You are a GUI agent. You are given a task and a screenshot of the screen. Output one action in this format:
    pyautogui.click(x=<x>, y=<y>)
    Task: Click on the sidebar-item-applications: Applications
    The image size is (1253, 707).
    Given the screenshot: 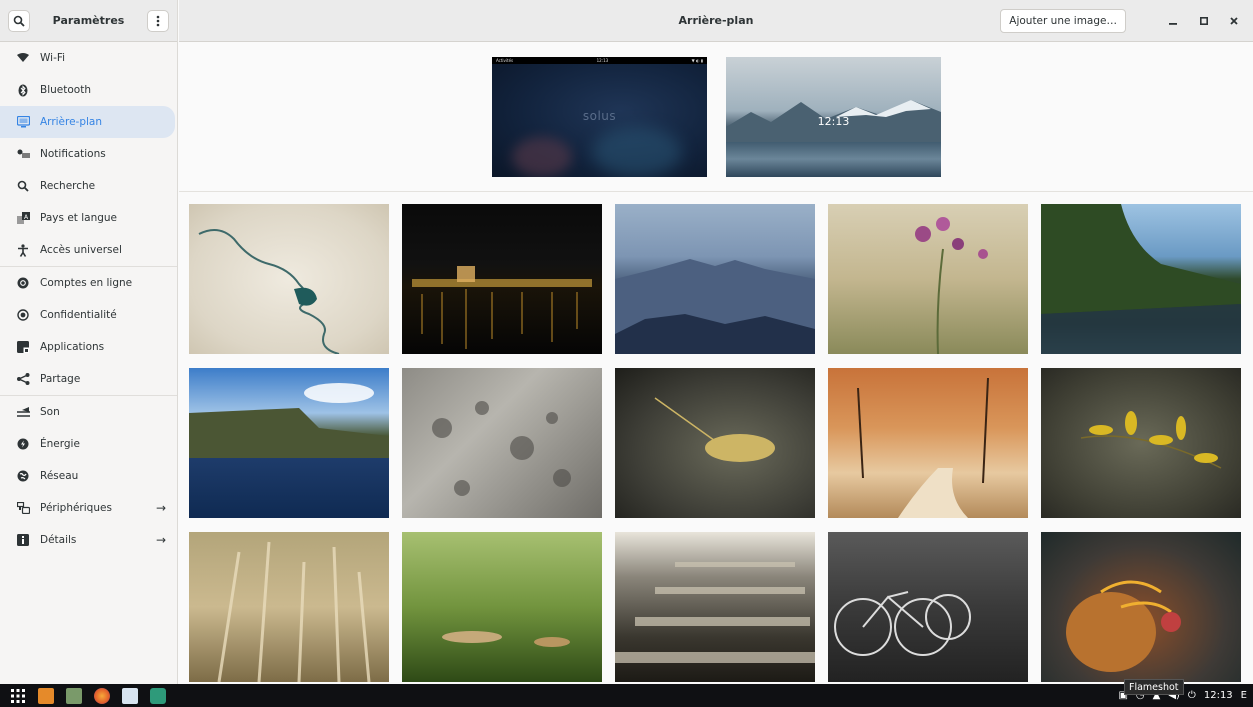 What is the action you would take?
    pyautogui.click(x=88, y=347)
    